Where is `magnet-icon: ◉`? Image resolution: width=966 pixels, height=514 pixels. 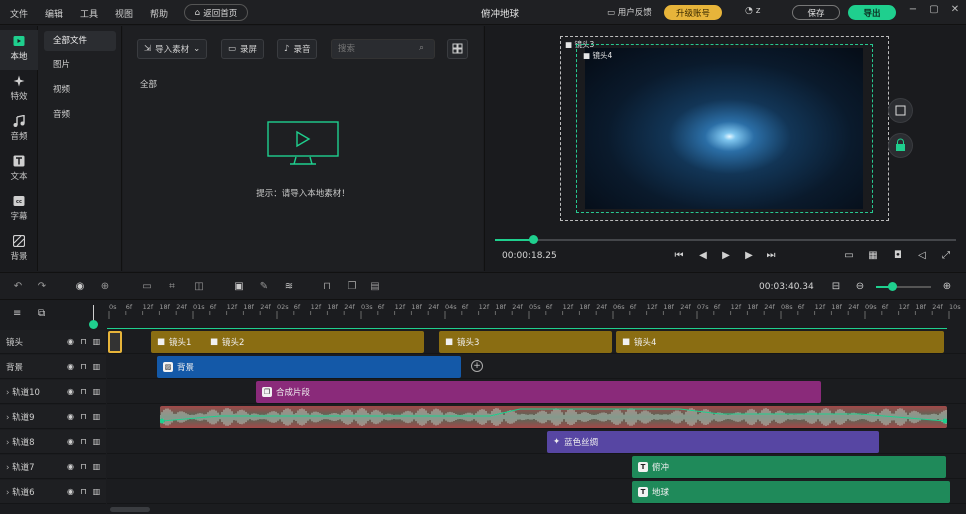 magnet-icon: ◉ is located at coordinates (80, 287).